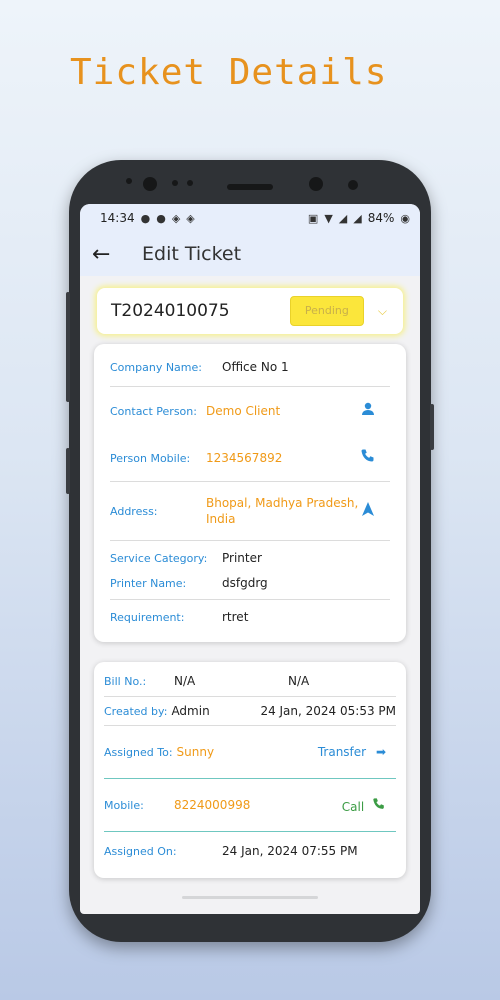  Describe the element at coordinates (381, 218) in the screenshot. I see `battery-percent: 84%` at that location.